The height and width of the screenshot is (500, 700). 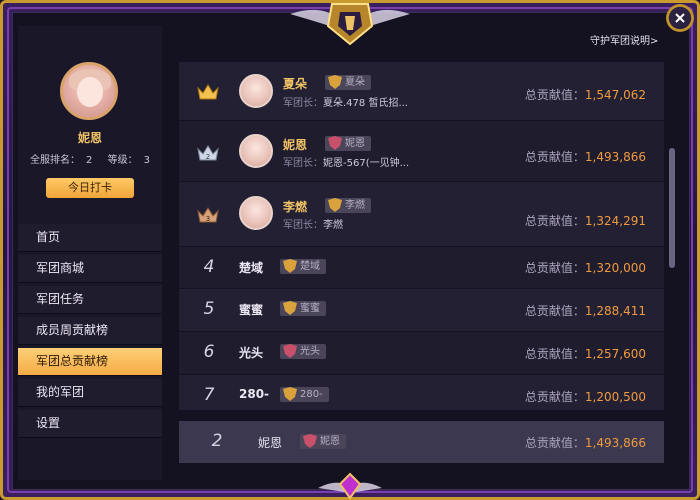 I want to click on legion-name: 蜜蜜, so click(x=251, y=310).